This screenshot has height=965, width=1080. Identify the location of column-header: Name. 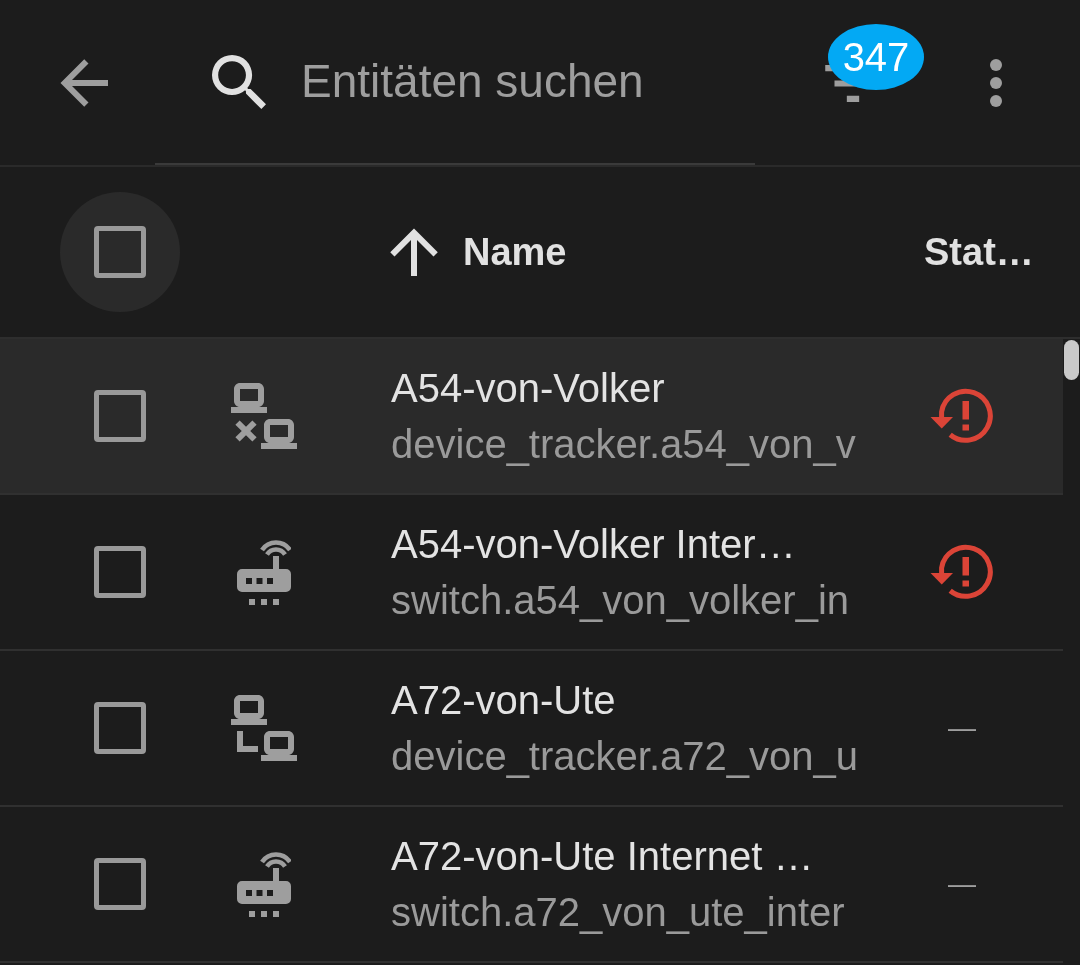
(478, 252).